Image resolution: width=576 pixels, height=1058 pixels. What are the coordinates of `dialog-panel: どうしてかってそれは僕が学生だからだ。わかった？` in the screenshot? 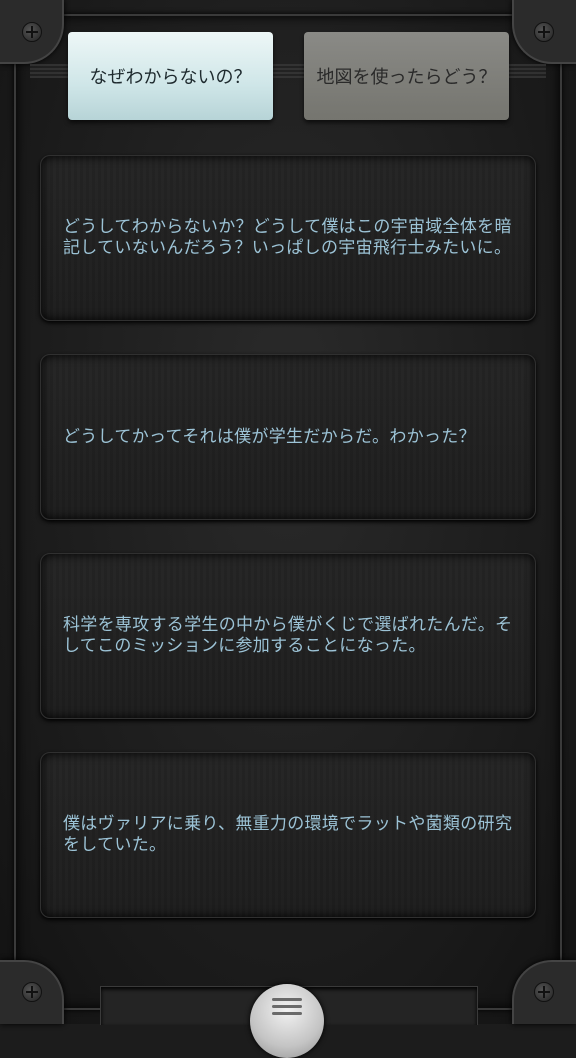 It's located at (288, 437).